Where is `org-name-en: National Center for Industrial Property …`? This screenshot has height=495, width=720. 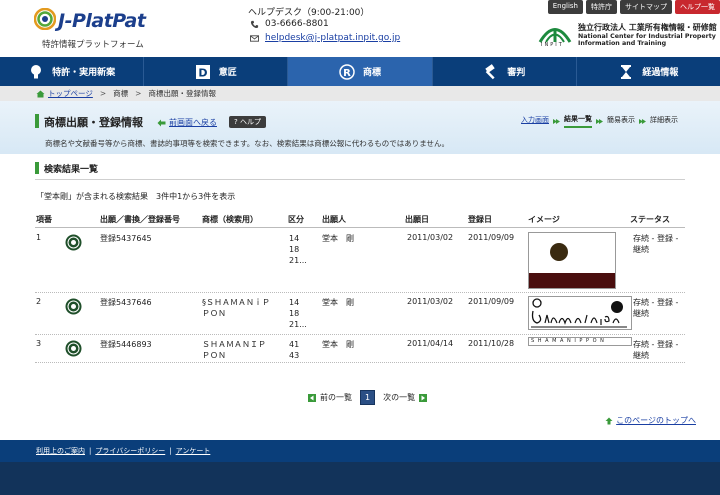
org-name-en: National Center for Industrial Property … is located at coordinates (647, 40).